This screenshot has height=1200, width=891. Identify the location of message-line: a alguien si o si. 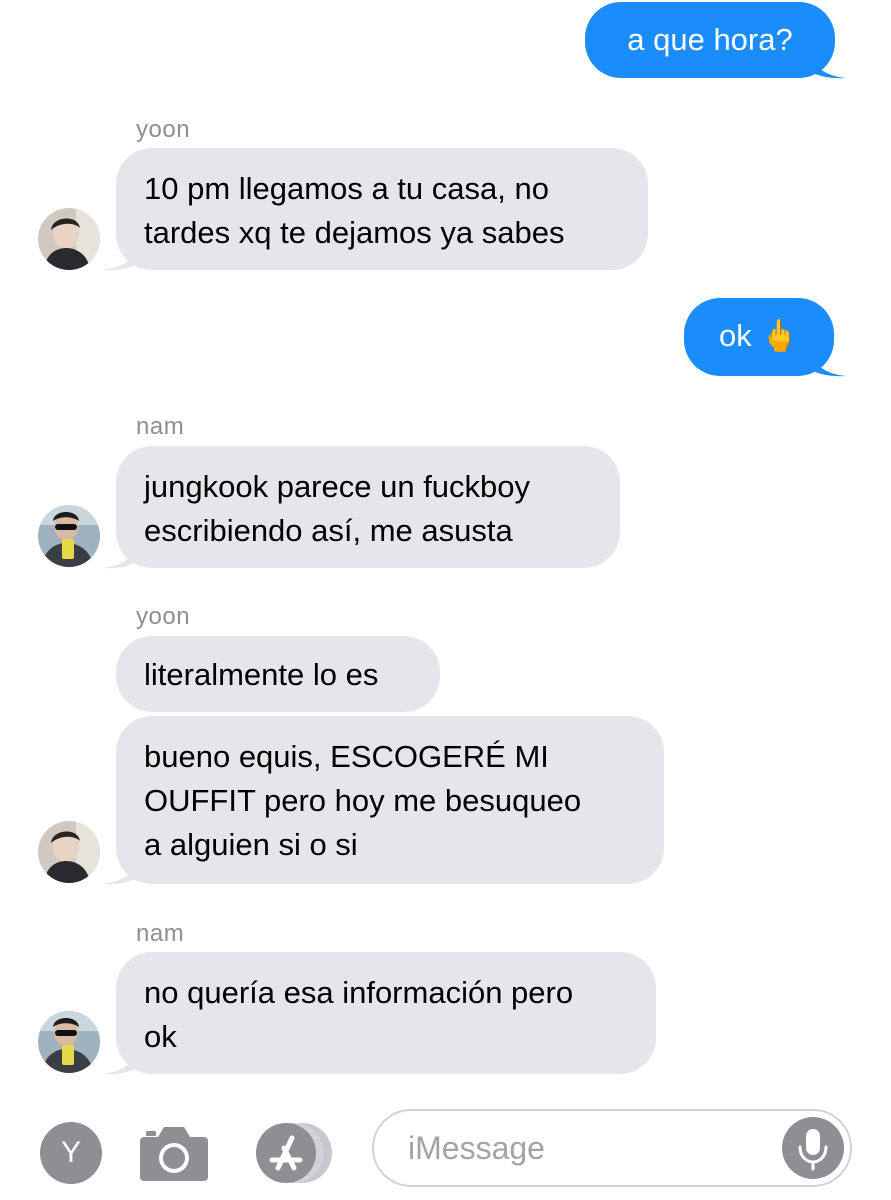
(251, 844).